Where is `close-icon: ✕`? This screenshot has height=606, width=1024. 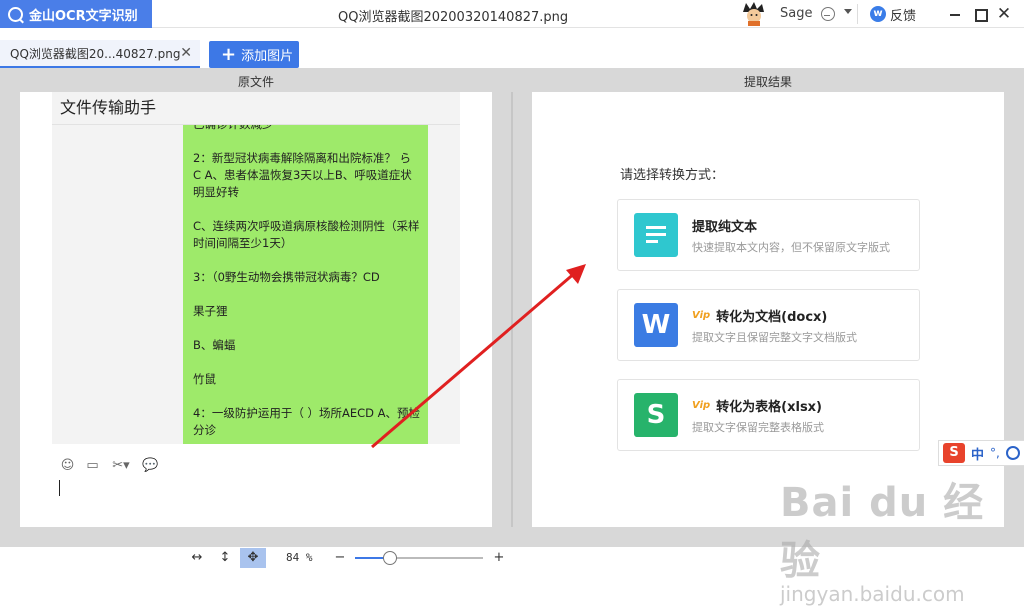 close-icon: ✕ is located at coordinates (186, 53).